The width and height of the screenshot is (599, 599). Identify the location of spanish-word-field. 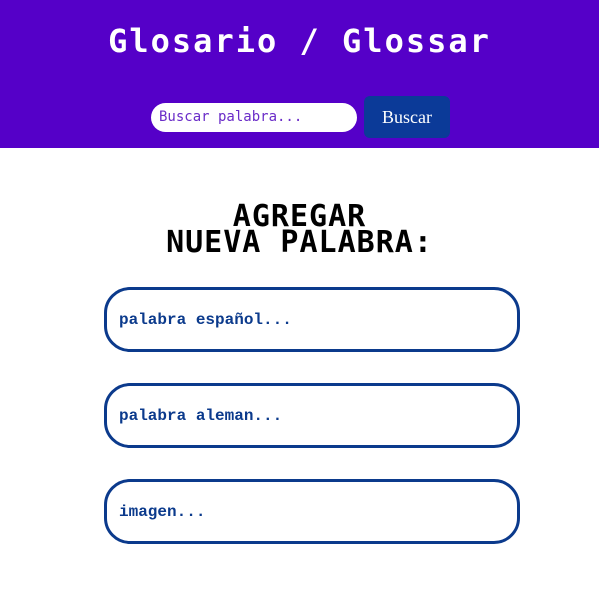
(312, 319).